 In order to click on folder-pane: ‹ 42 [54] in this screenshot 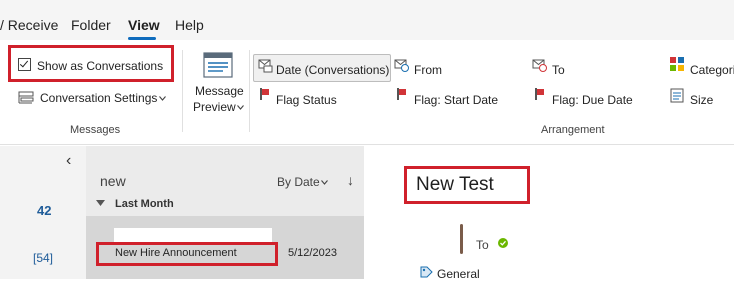, I will do `click(43, 212)`.